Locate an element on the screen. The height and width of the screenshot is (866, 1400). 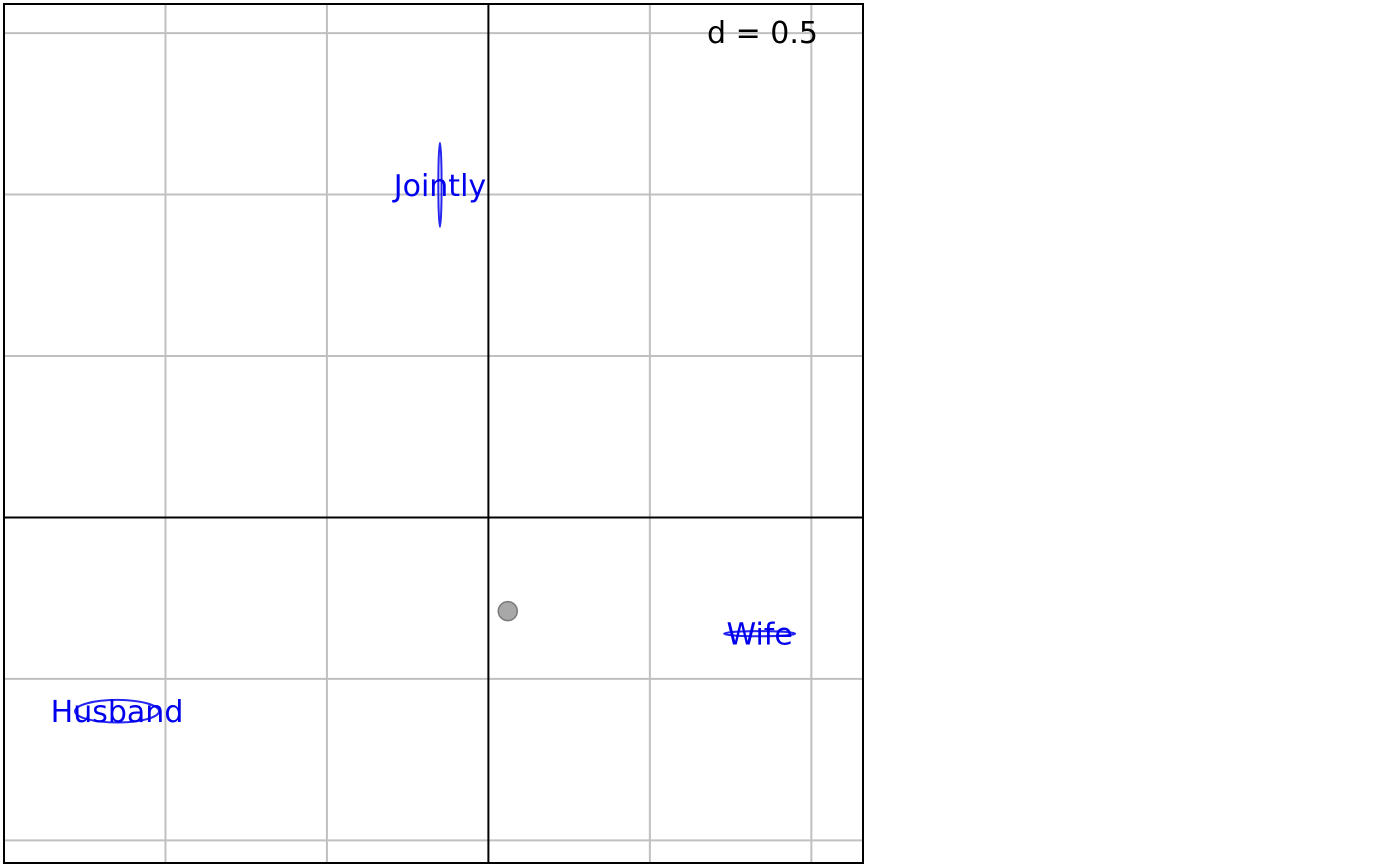
point-label-husband: Husband is located at coordinates (117, 712).